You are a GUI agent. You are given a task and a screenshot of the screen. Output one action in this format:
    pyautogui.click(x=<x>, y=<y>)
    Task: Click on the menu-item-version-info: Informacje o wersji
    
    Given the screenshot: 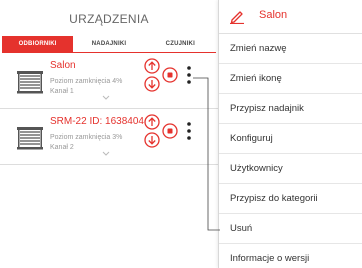 What is the action you would take?
    pyautogui.click(x=290, y=256)
    